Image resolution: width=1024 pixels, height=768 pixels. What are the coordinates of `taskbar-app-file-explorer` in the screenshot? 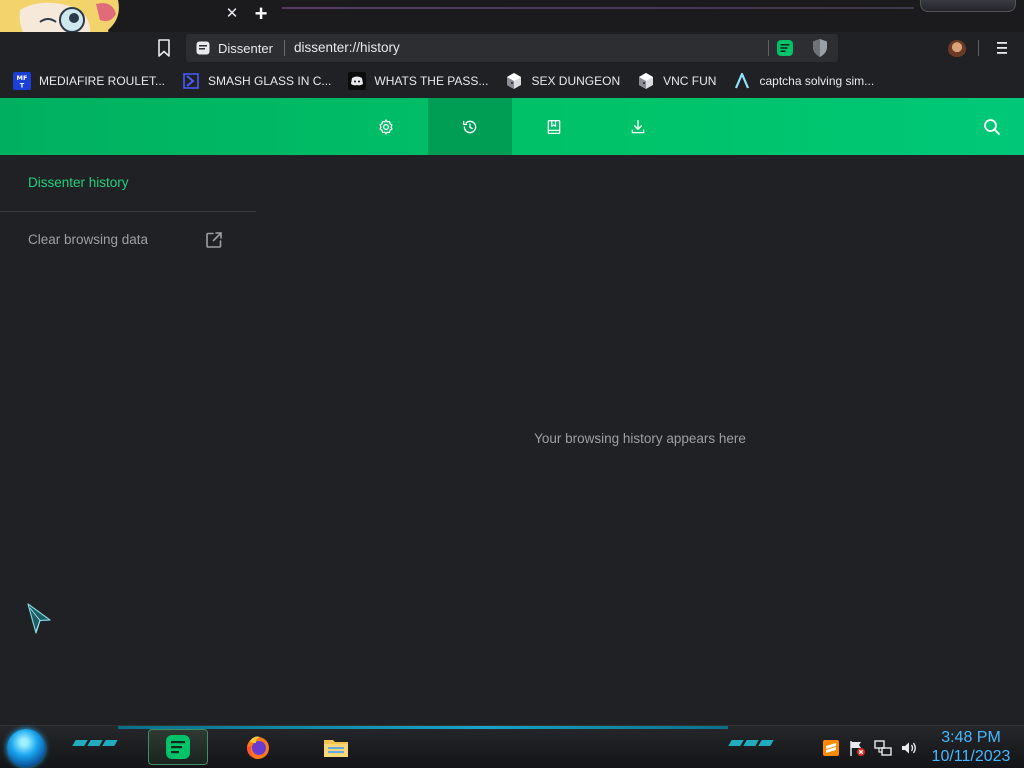 It's located at (336, 747).